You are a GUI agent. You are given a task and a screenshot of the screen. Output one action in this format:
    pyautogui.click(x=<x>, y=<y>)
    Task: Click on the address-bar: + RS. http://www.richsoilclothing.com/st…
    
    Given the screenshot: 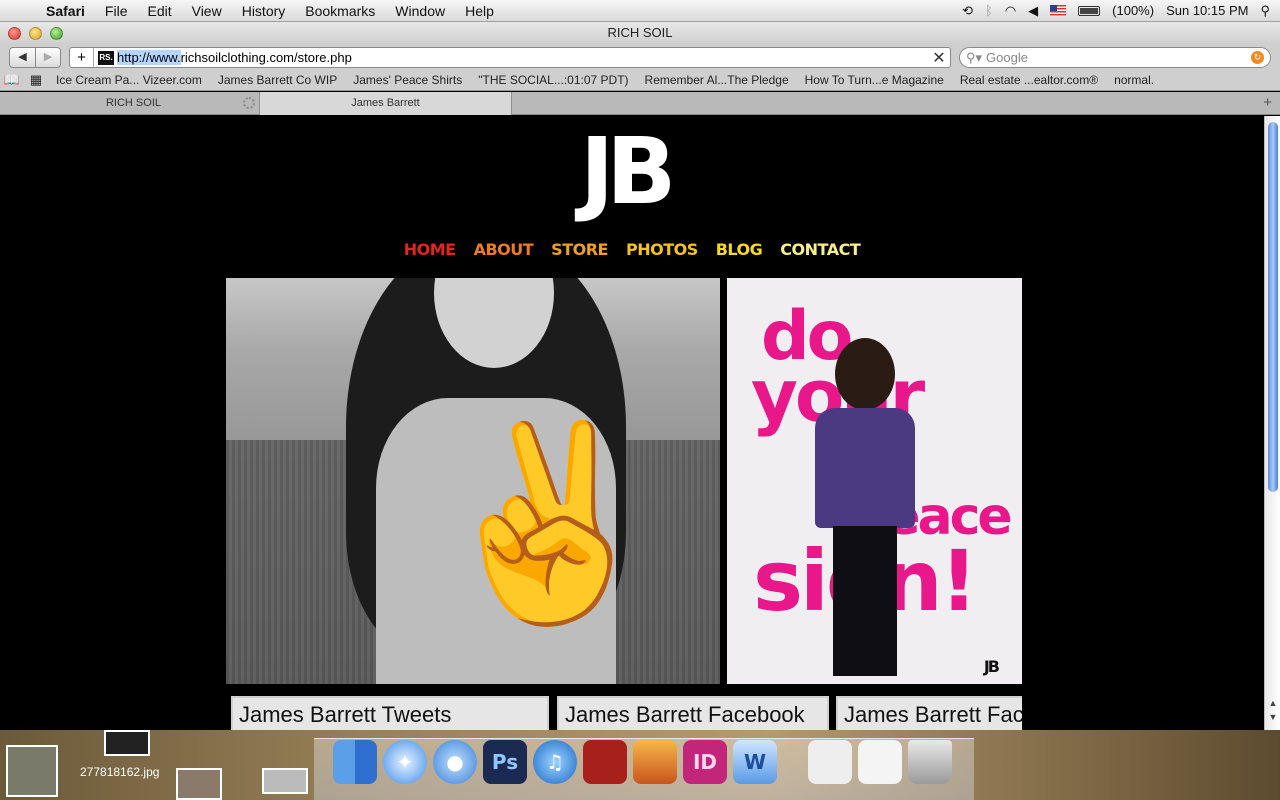 What is the action you would take?
    pyautogui.click(x=510, y=57)
    